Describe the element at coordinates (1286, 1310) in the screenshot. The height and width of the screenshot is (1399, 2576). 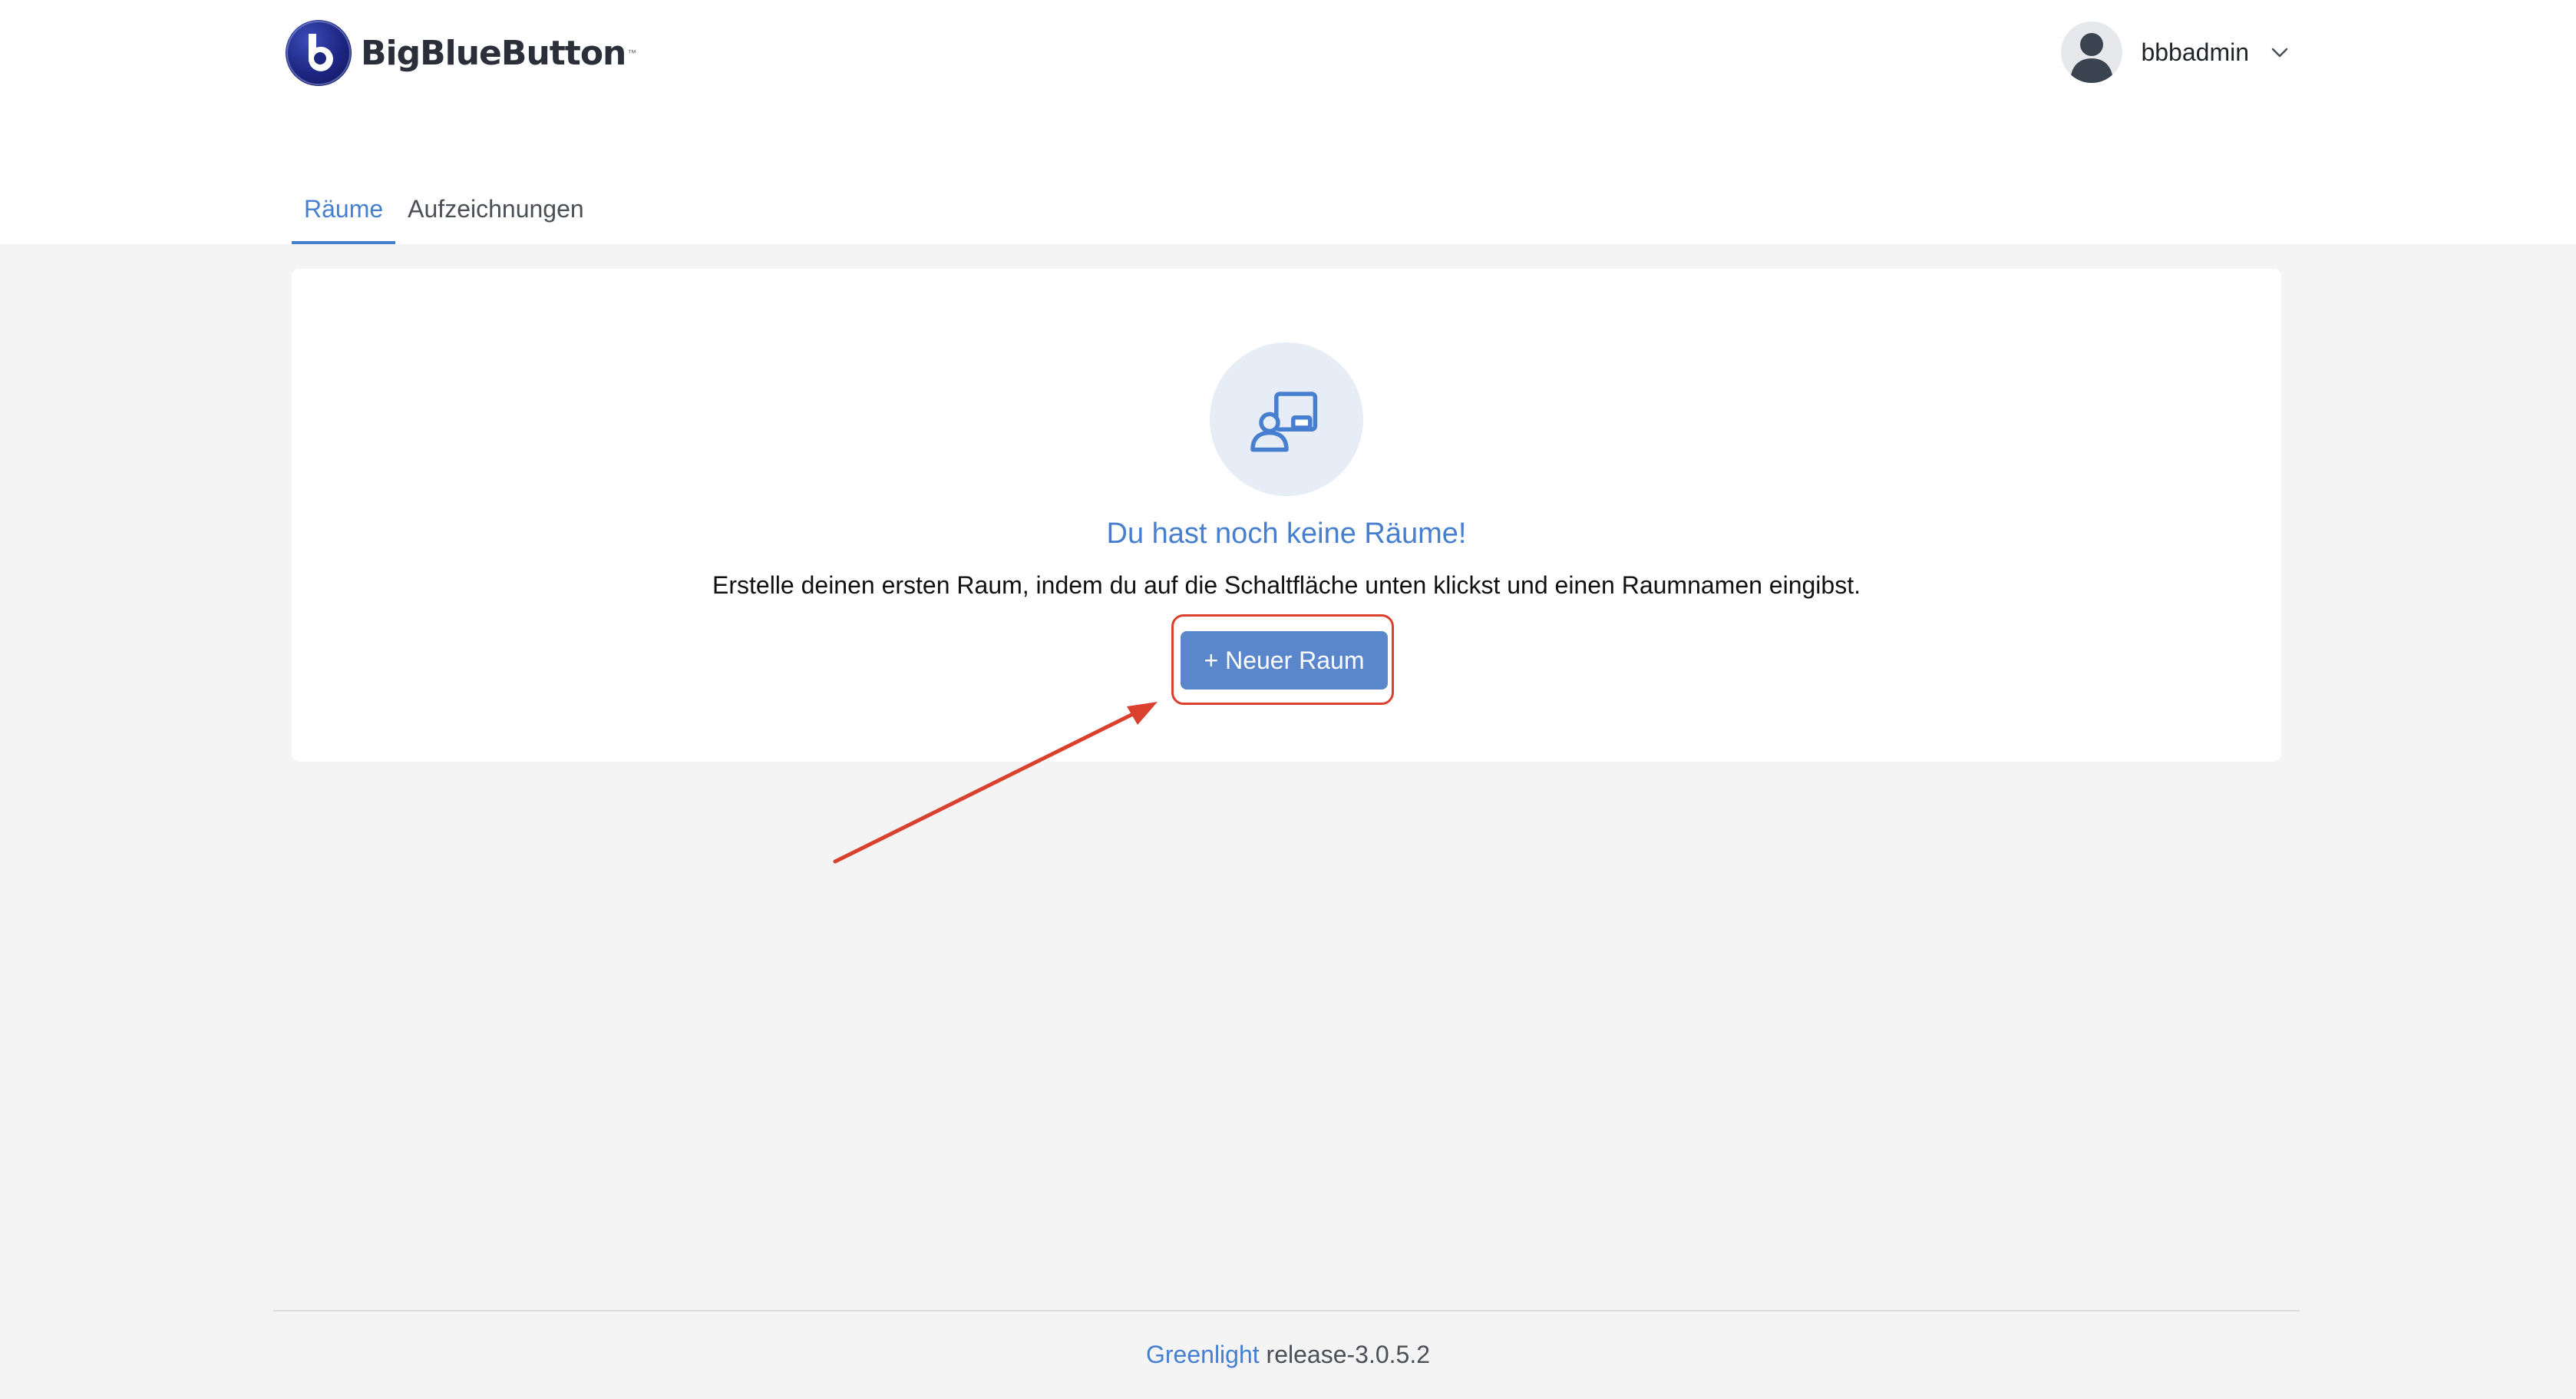
I see `footer-divider` at that location.